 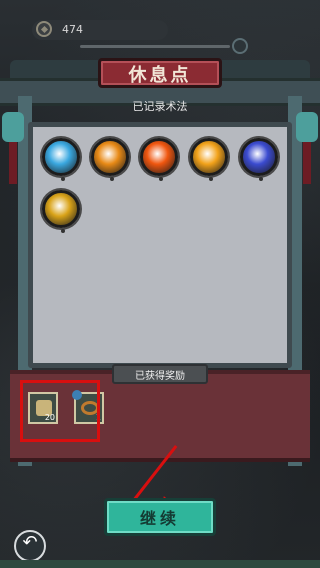 What do you see at coordinates (240, 46) in the screenshot?
I see `skull-icon` at bounding box center [240, 46].